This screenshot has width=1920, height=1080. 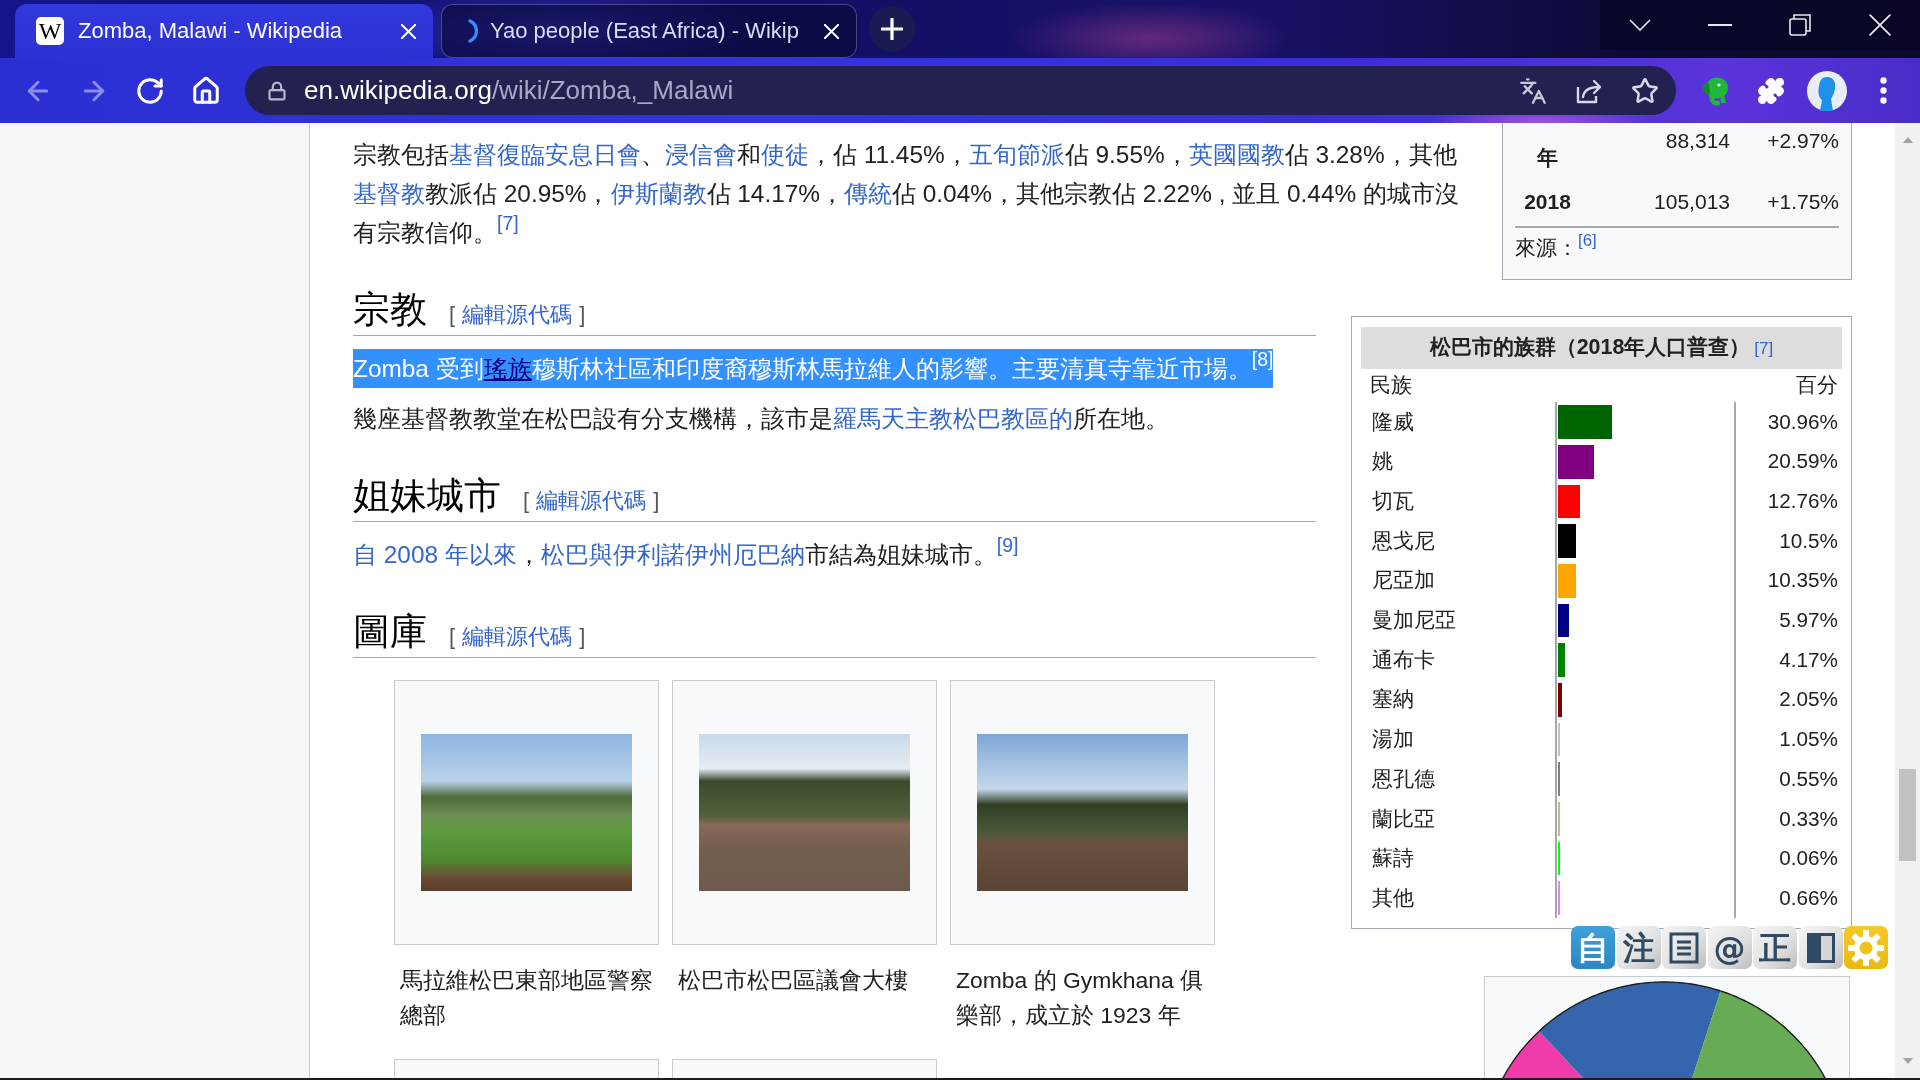 What do you see at coordinates (1720, 25) in the screenshot?
I see `minimize-icon` at bounding box center [1720, 25].